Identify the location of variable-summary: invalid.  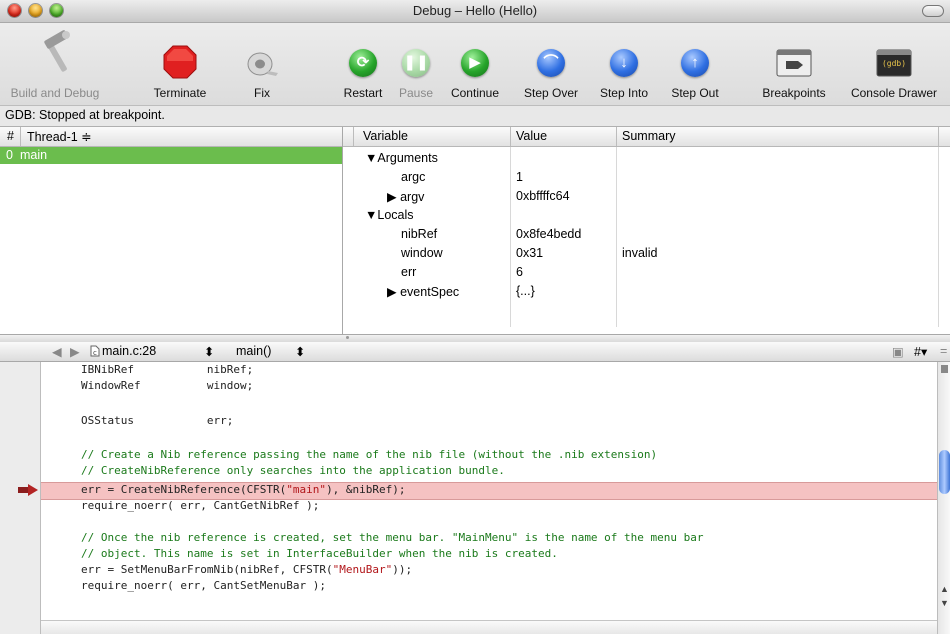
(640, 253).